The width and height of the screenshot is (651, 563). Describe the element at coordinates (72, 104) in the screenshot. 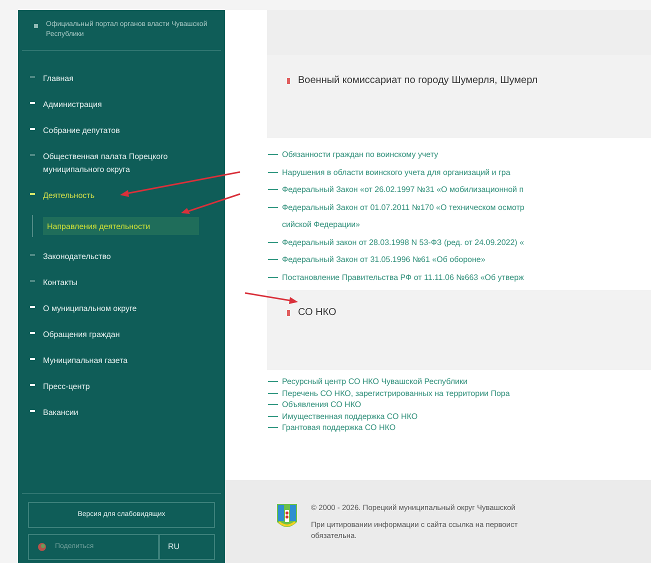

I see `nav-item: Администрация` at that location.